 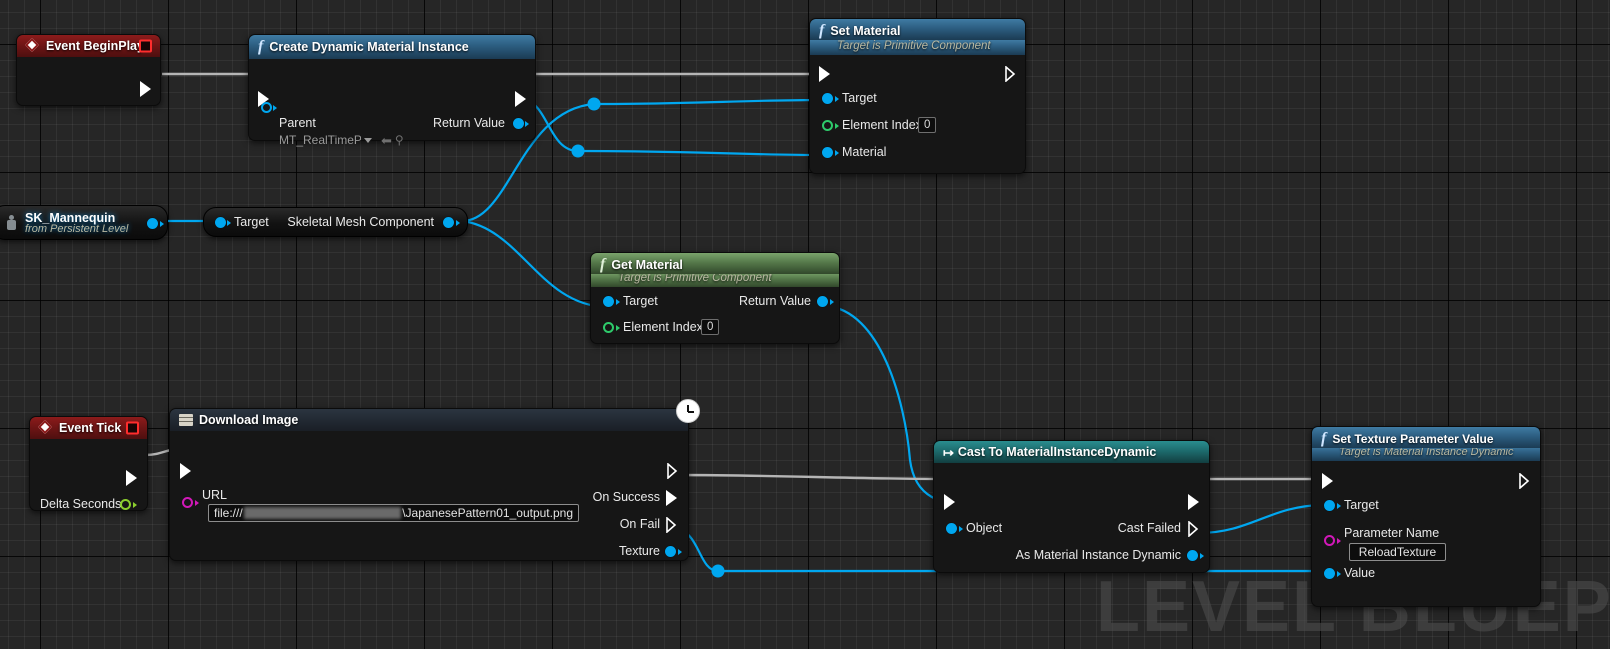 I want to click on pin-object, so click(x=951, y=528).